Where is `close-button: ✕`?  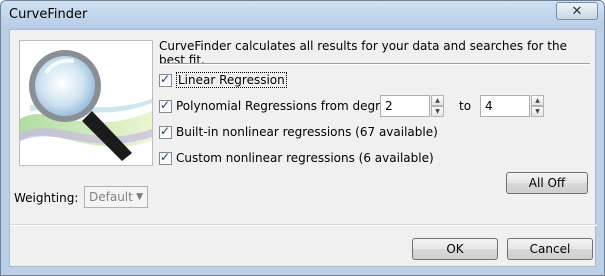 close-button: ✕ is located at coordinates (577, 11).